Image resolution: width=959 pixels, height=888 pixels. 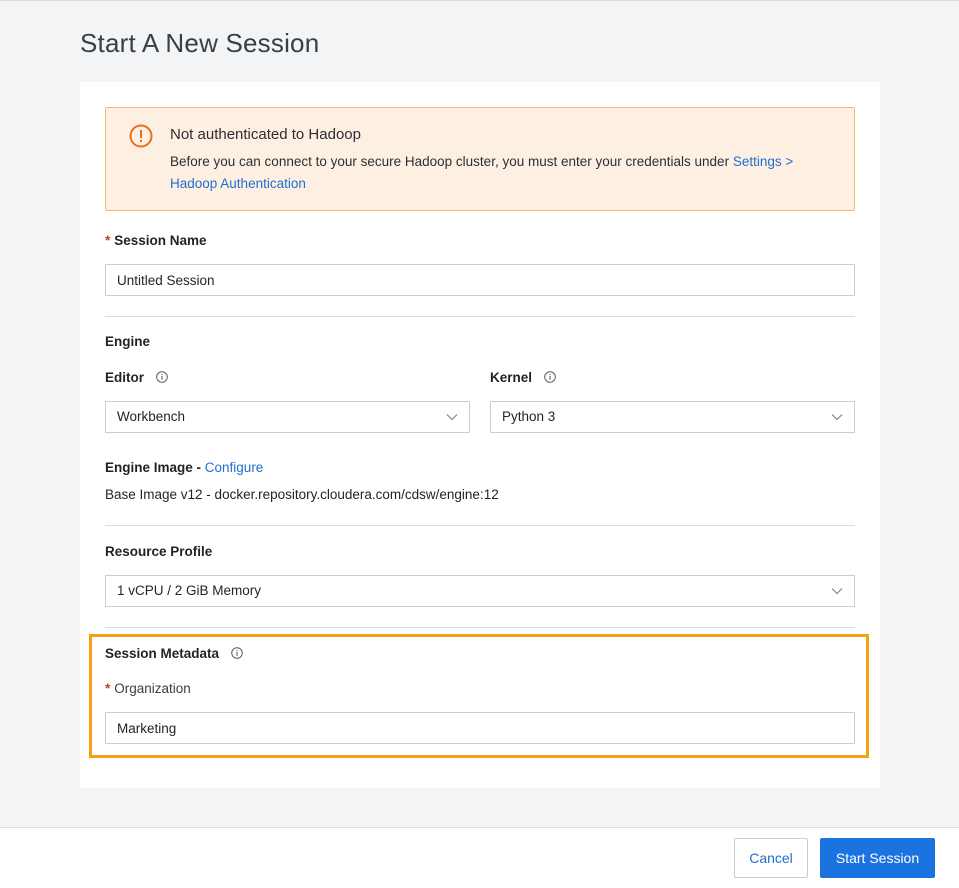 I want to click on kernel-label: Kernel, so click(x=523, y=377).